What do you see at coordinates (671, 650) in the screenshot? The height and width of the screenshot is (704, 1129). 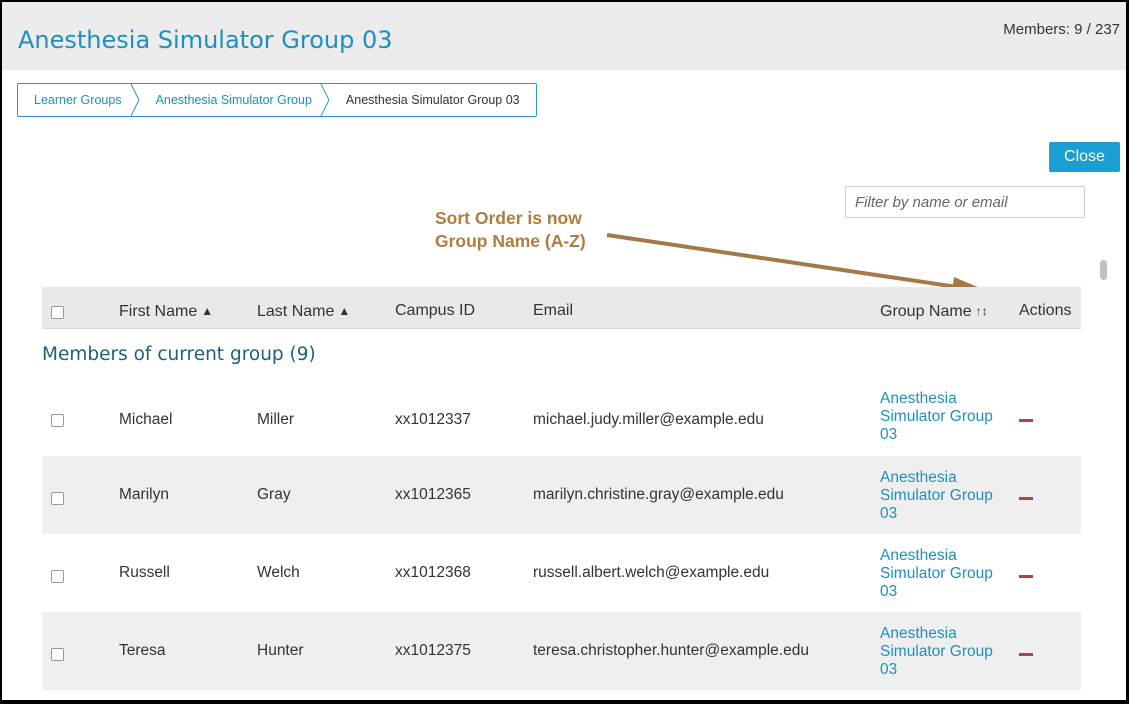 I see `email: teresa.christopher.hunter@example.edu` at bounding box center [671, 650].